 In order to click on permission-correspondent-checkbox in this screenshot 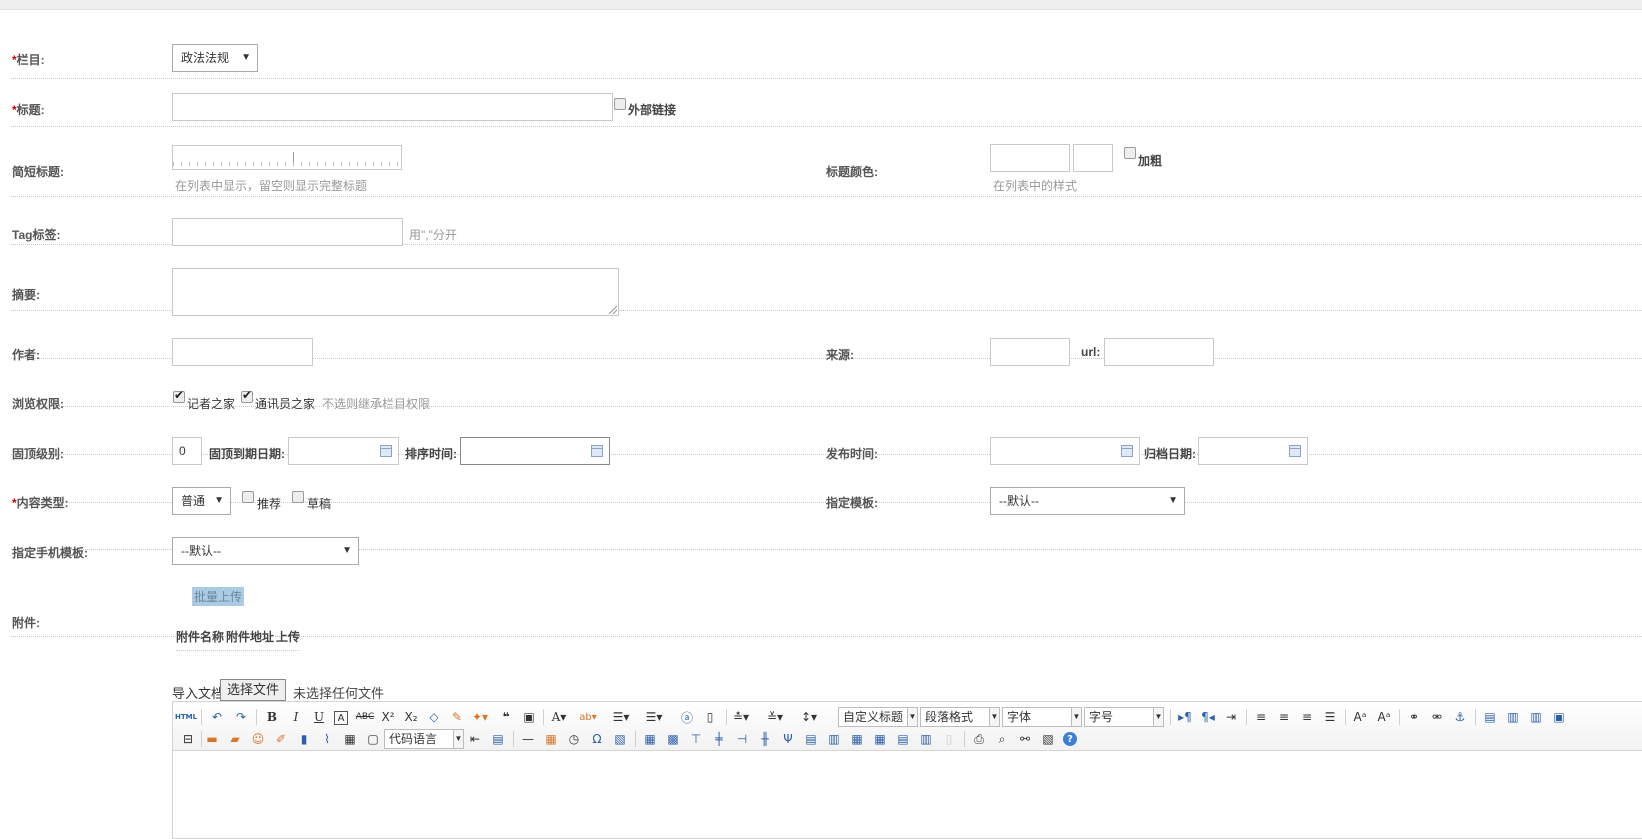, I will do `click(247, 395)`.